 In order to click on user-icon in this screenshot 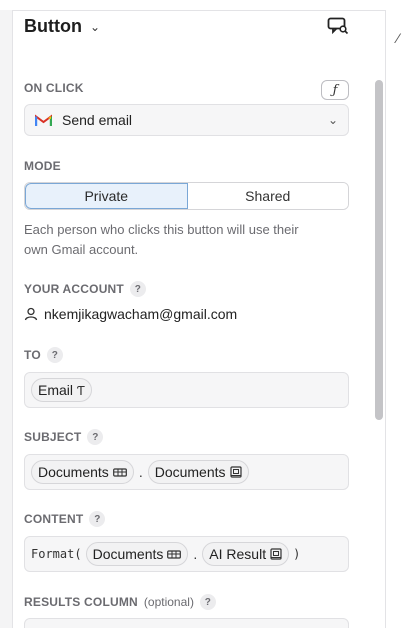, I will do `click(31, 314)`.